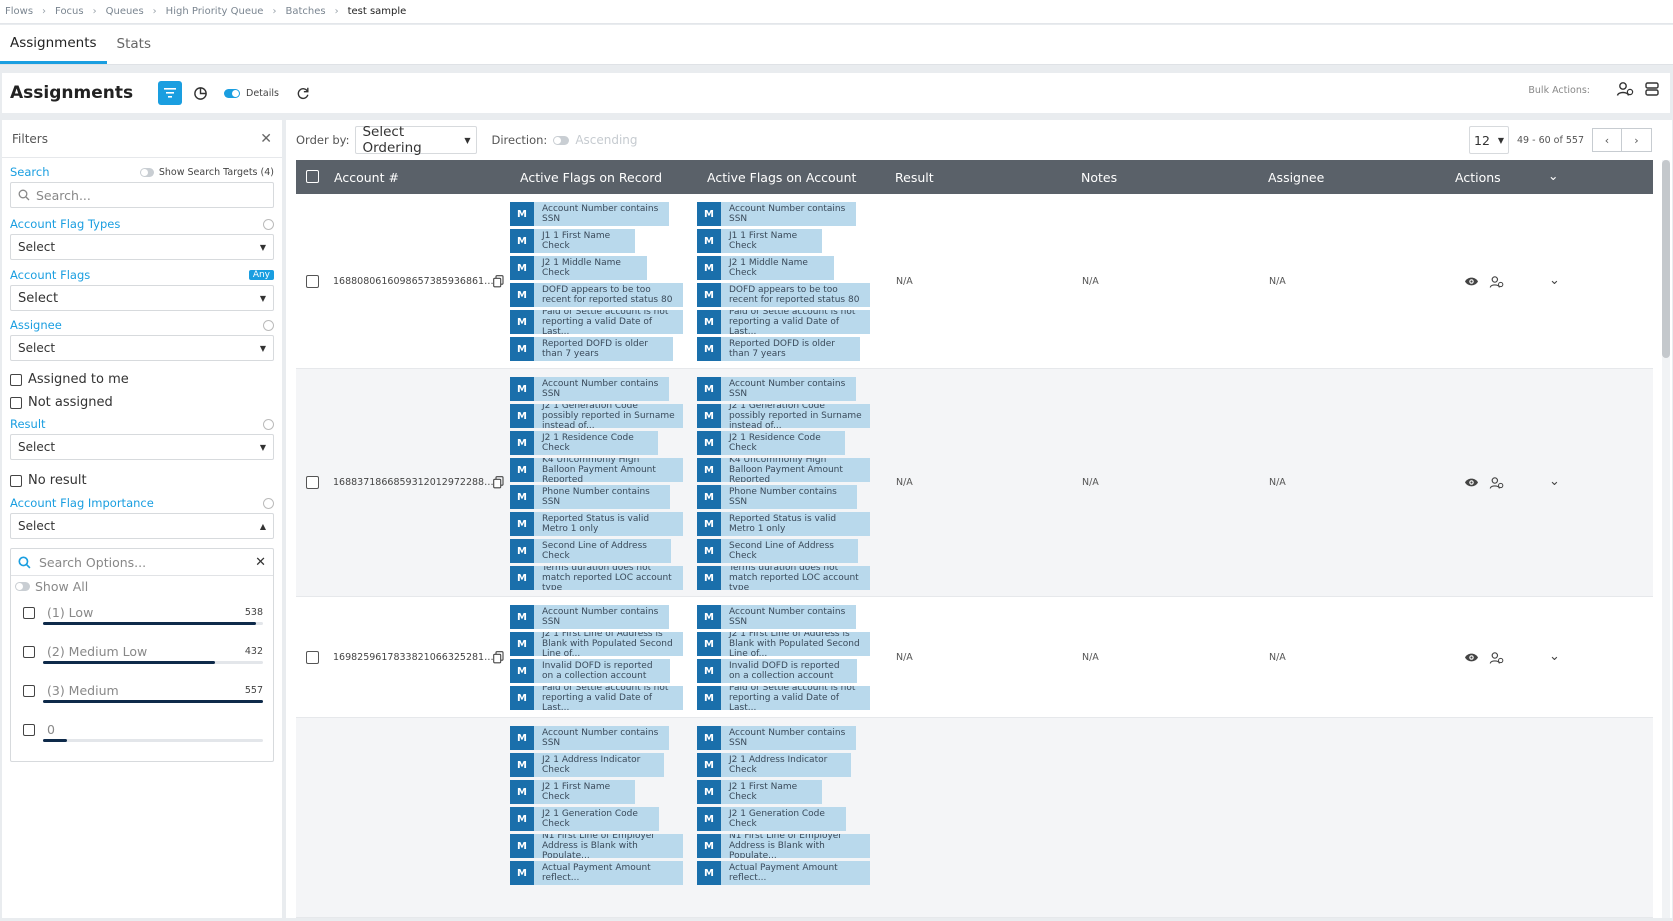 Image resolution: width=1673 pixels, height=921 pixels. Describe the element at coordinates (200, 93) in the screenshot. I see `chart-view-button` at that location.